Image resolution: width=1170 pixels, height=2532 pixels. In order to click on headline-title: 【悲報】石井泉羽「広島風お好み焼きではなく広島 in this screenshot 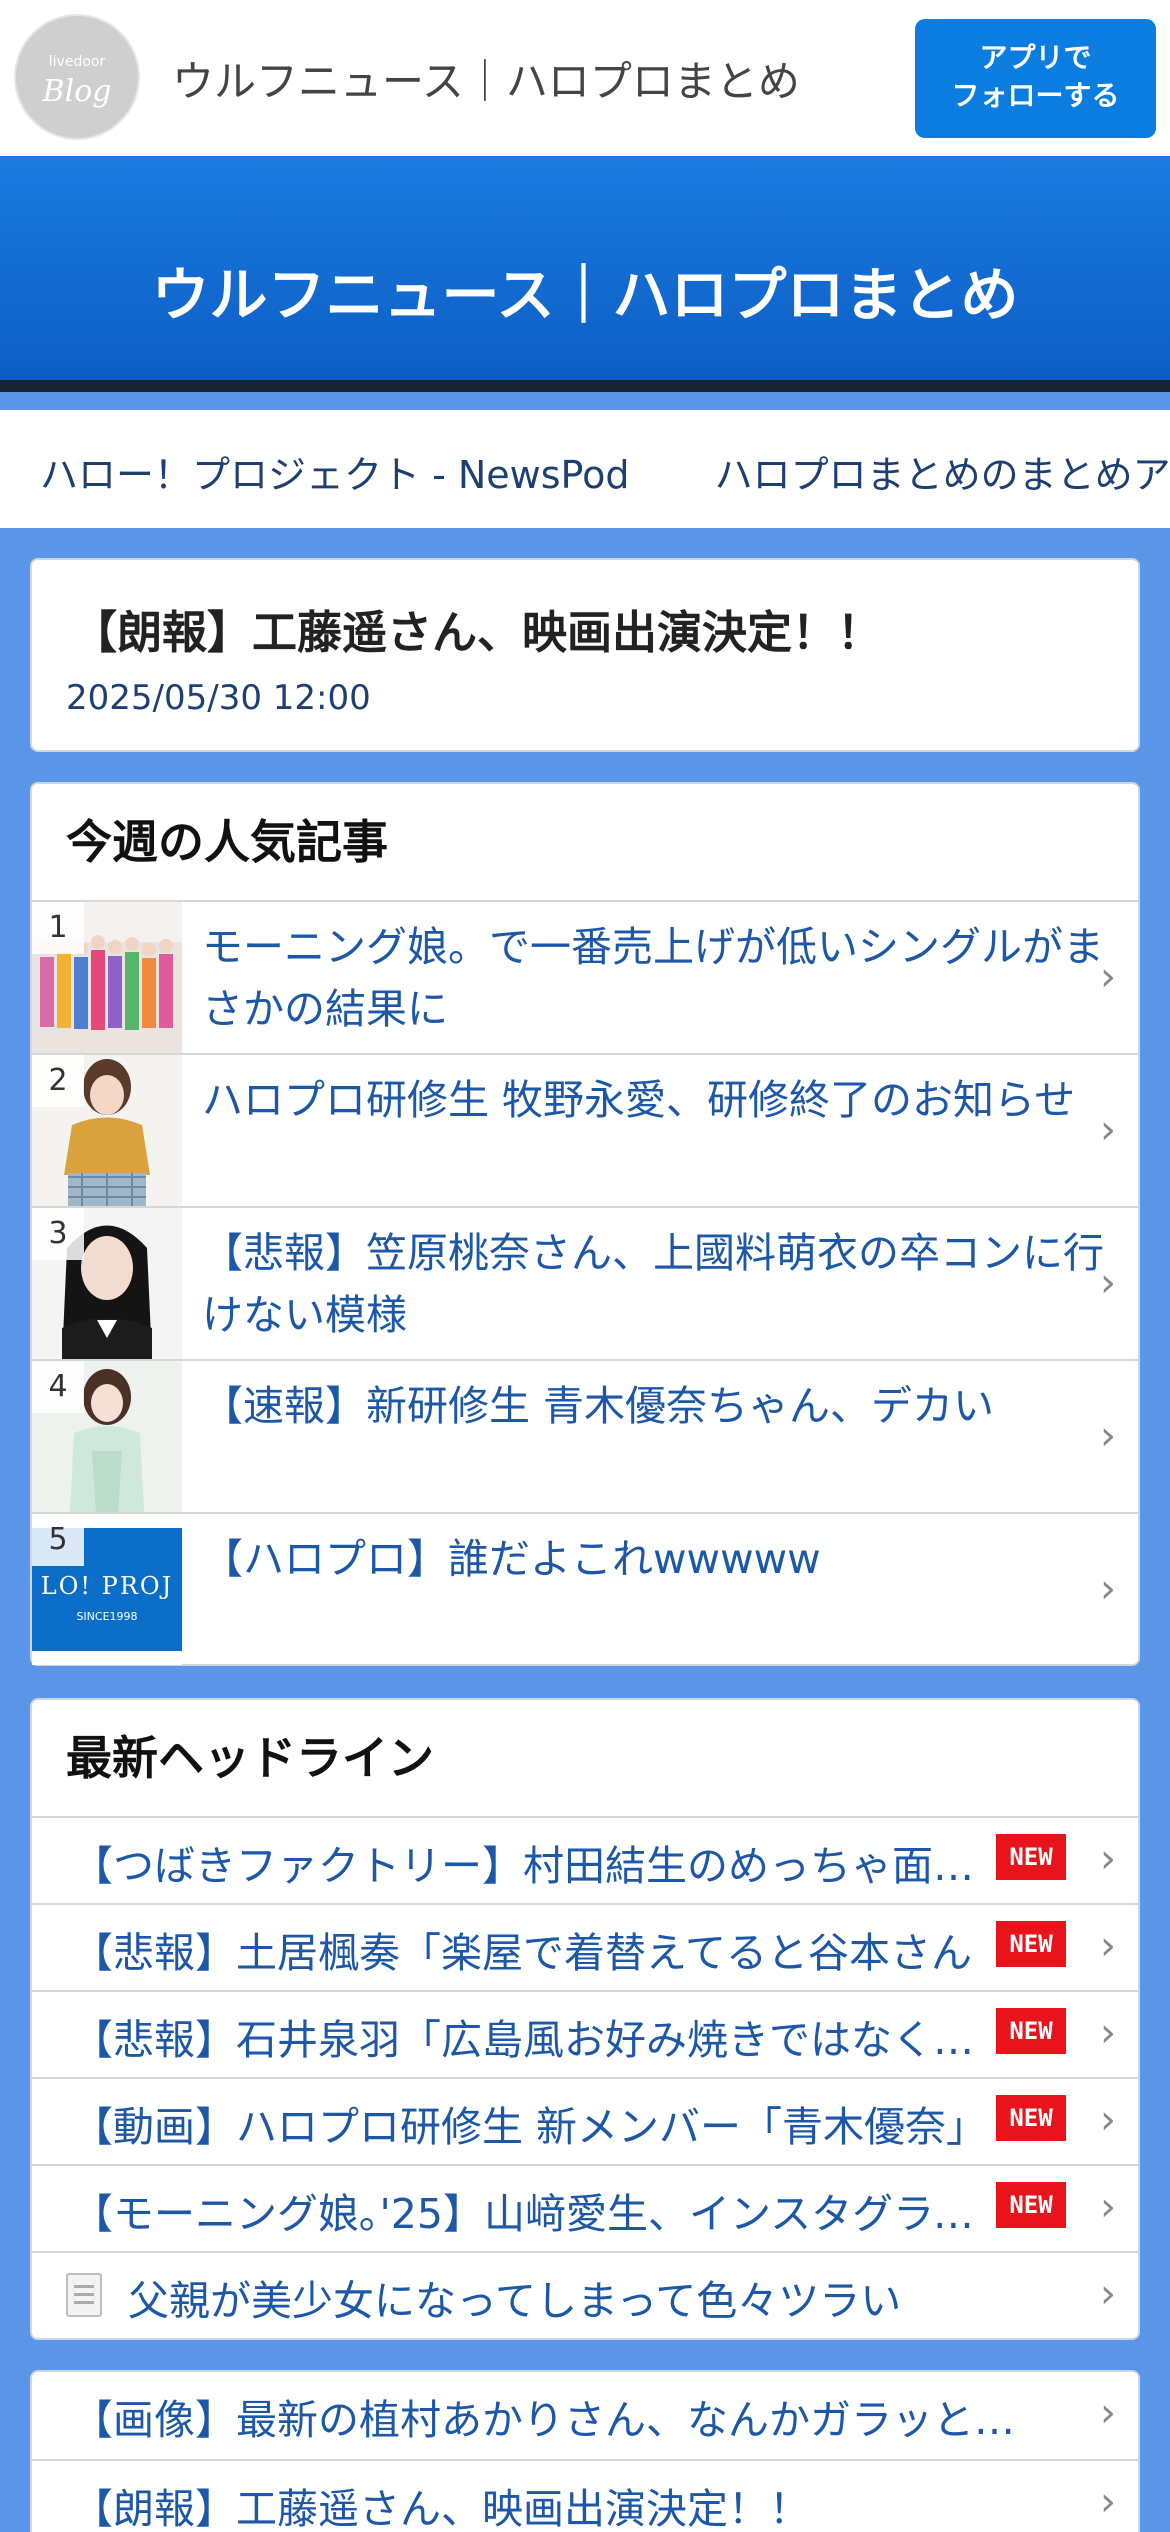, I will do `click(539, 2040)`.